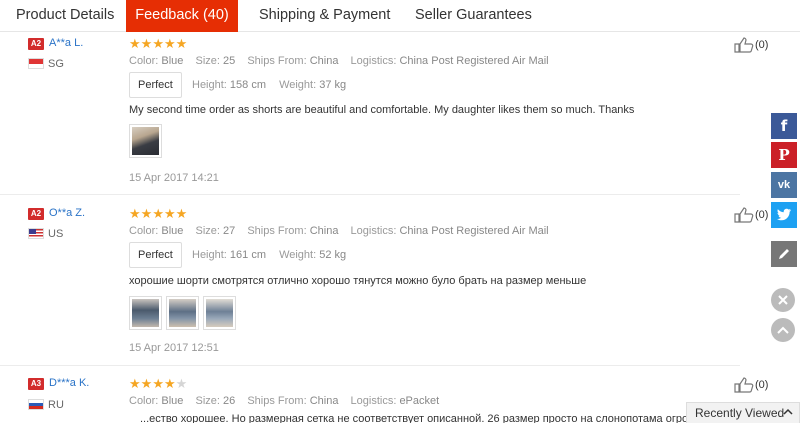 This screenshot has height=423, width=800. What do you see at coordinates (67, 213) in the screenshot?
I see `buyer-name: O**a Z.` at bounding box center [67, 213].